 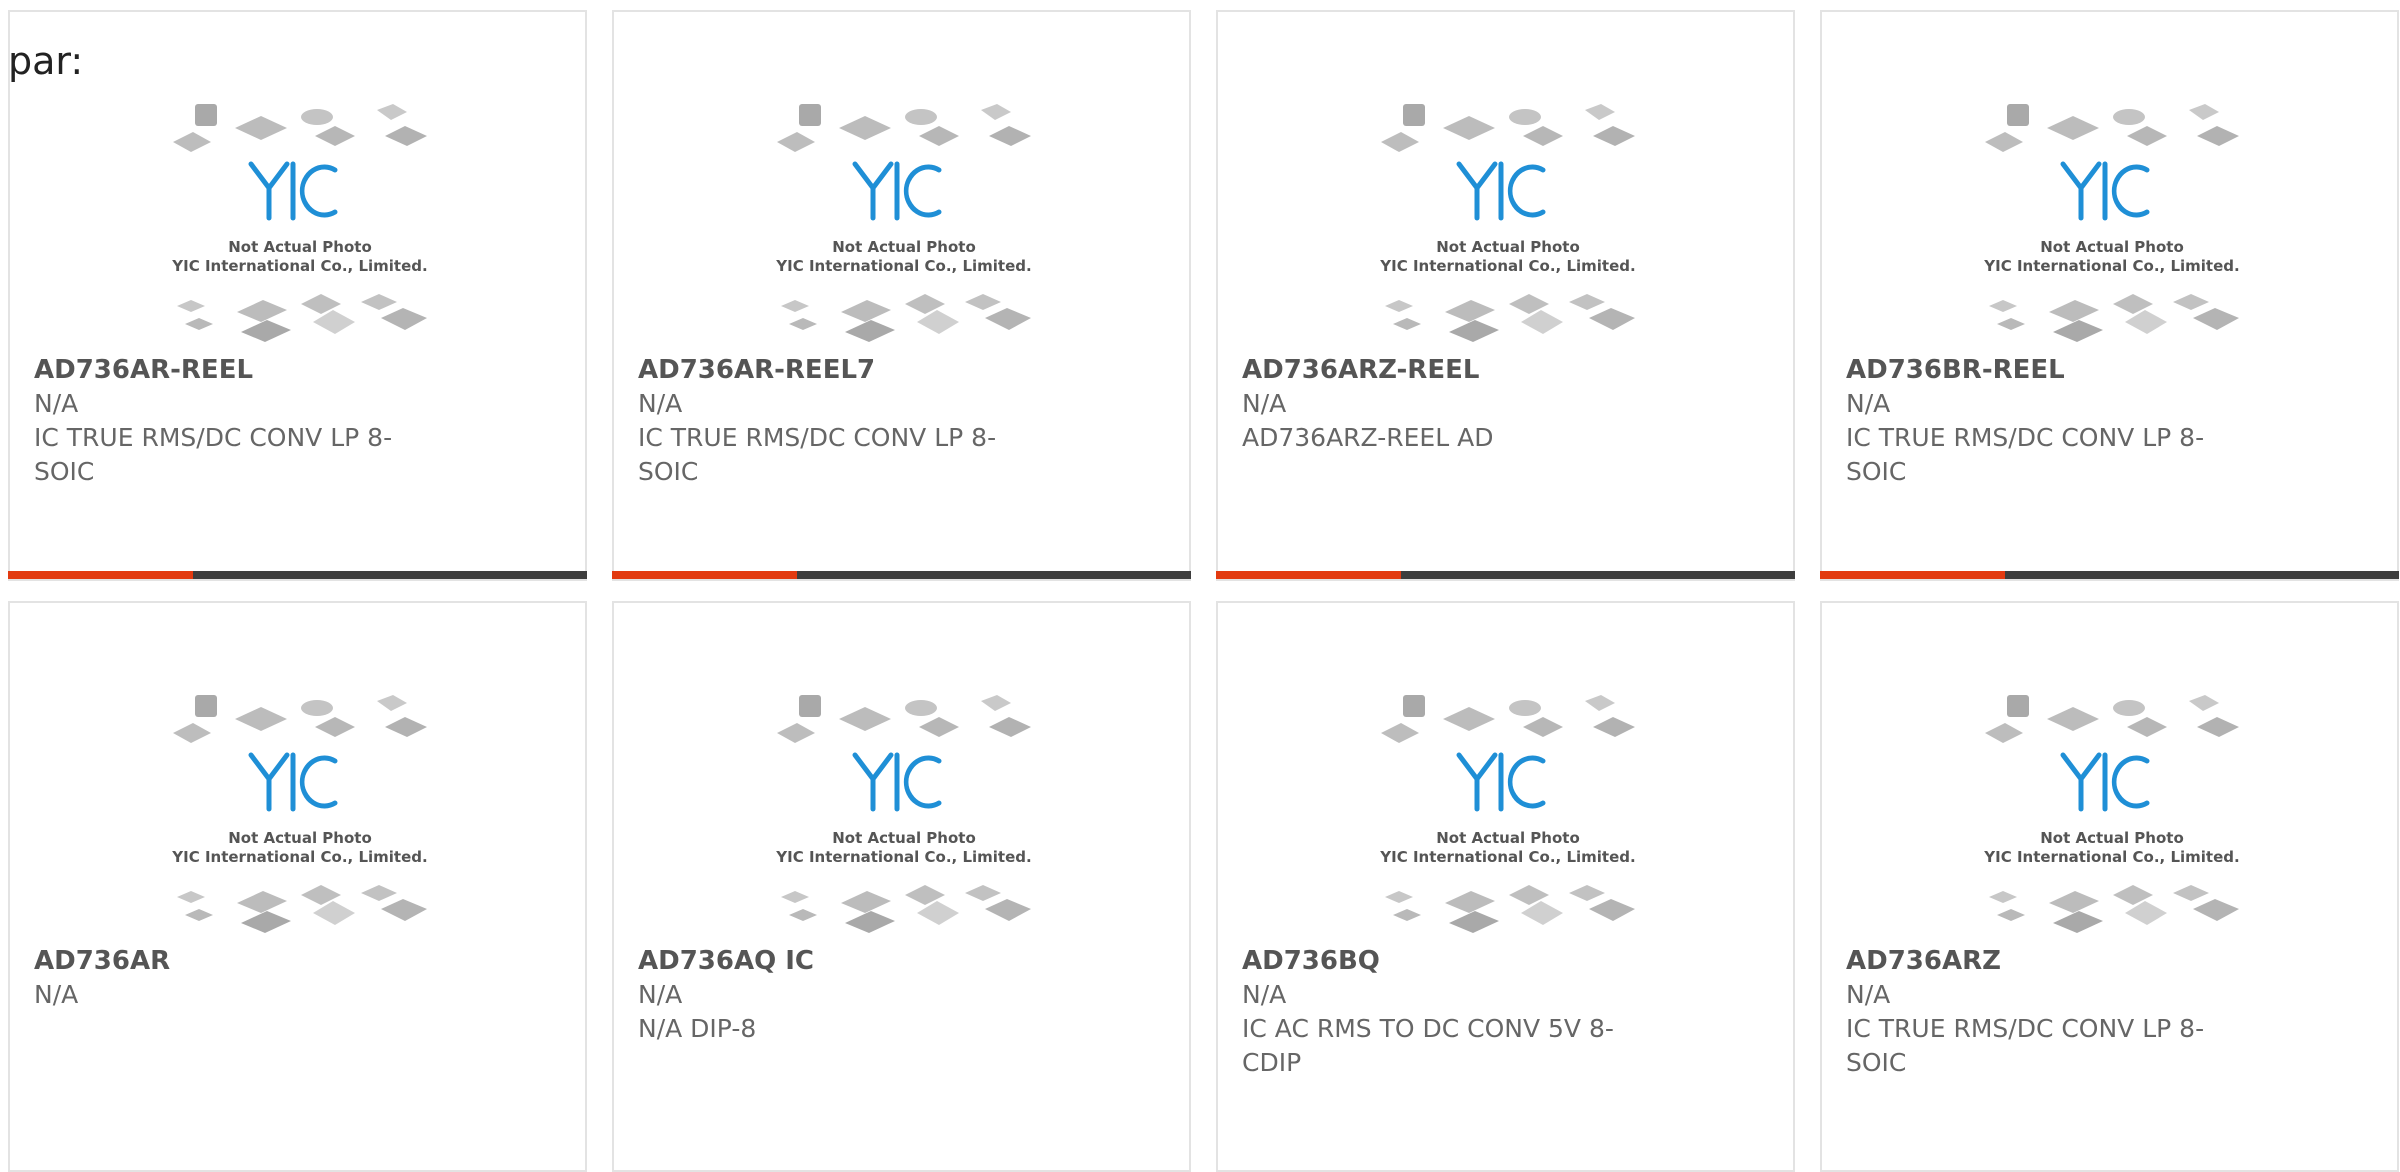 What do you see at coordinates (756, 370) in the screenshot?
I see `product-name-link: AD736AR-REEL7` at bounding box center [756, 370].